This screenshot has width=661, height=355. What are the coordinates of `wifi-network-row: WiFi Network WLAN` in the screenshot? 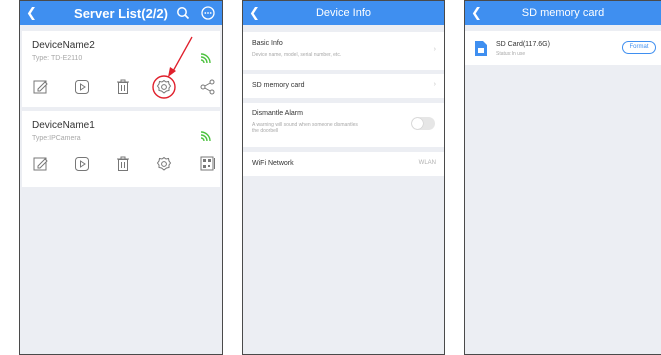 It's located at (343, 164).